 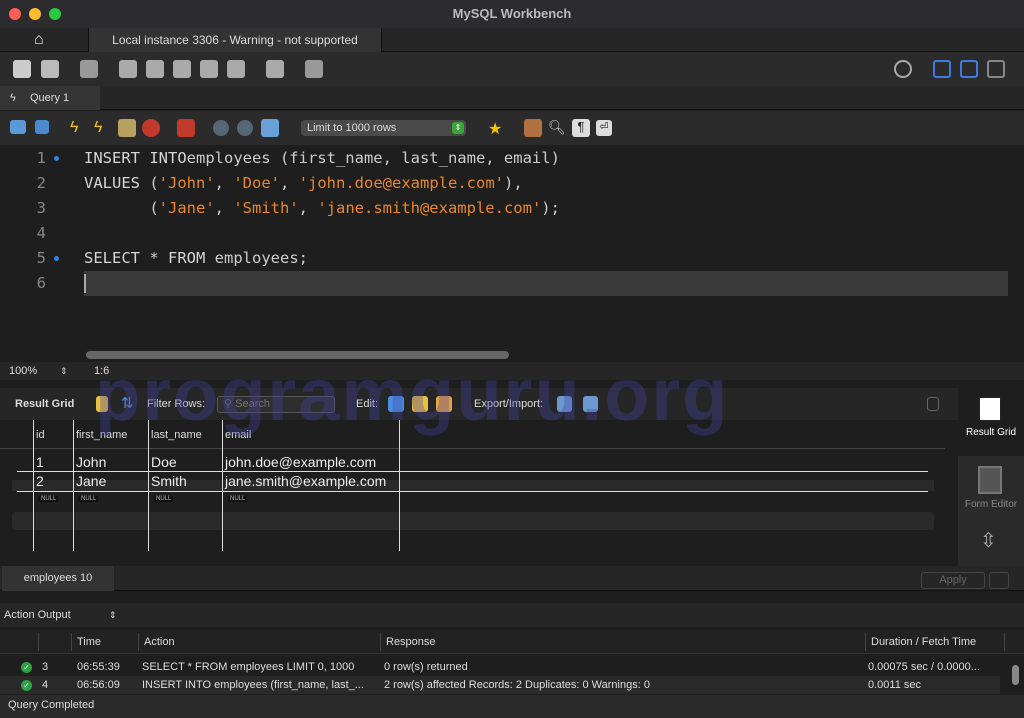 I want to click on grid-cell: john.doe@example.com, so click(x=300, y=462).